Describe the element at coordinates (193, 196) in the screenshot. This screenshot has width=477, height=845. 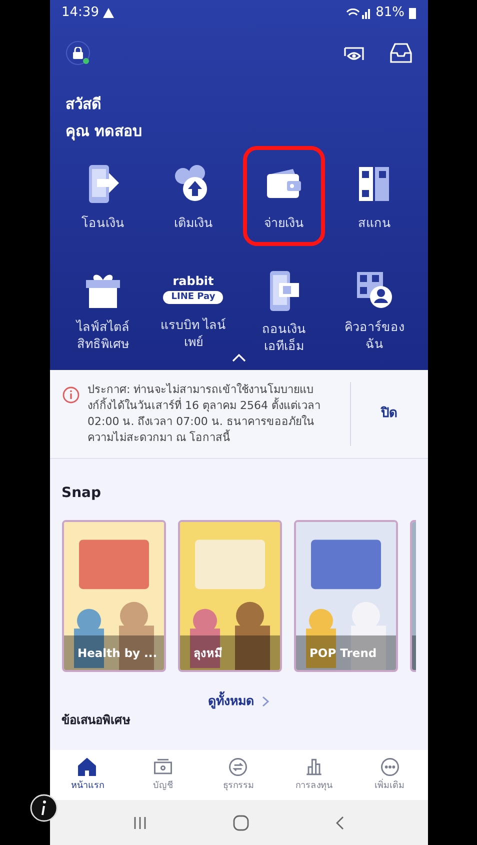
I see `service-shortcut: เติมเงิน` at that location.